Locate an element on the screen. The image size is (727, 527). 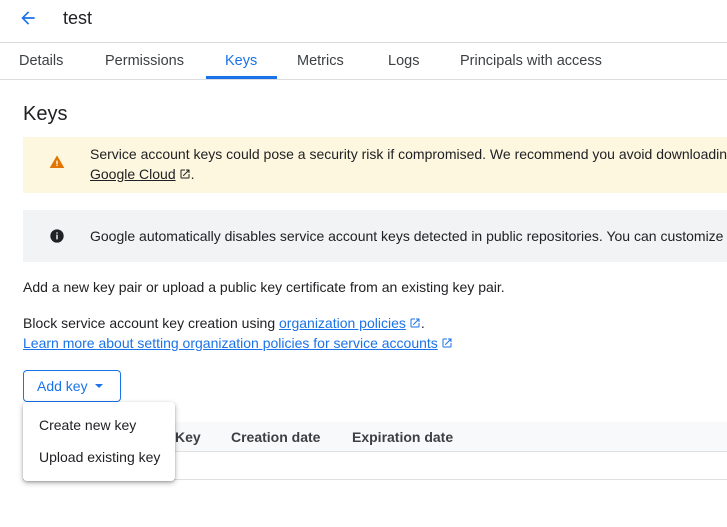
tab-keys: Keys is located at coordinates (241, 61).